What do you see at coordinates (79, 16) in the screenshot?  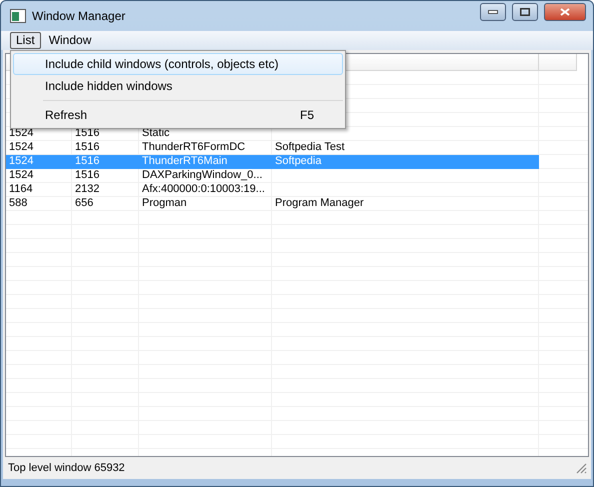 I see `window-title: Window Manager` at bounding box center [79, 16].